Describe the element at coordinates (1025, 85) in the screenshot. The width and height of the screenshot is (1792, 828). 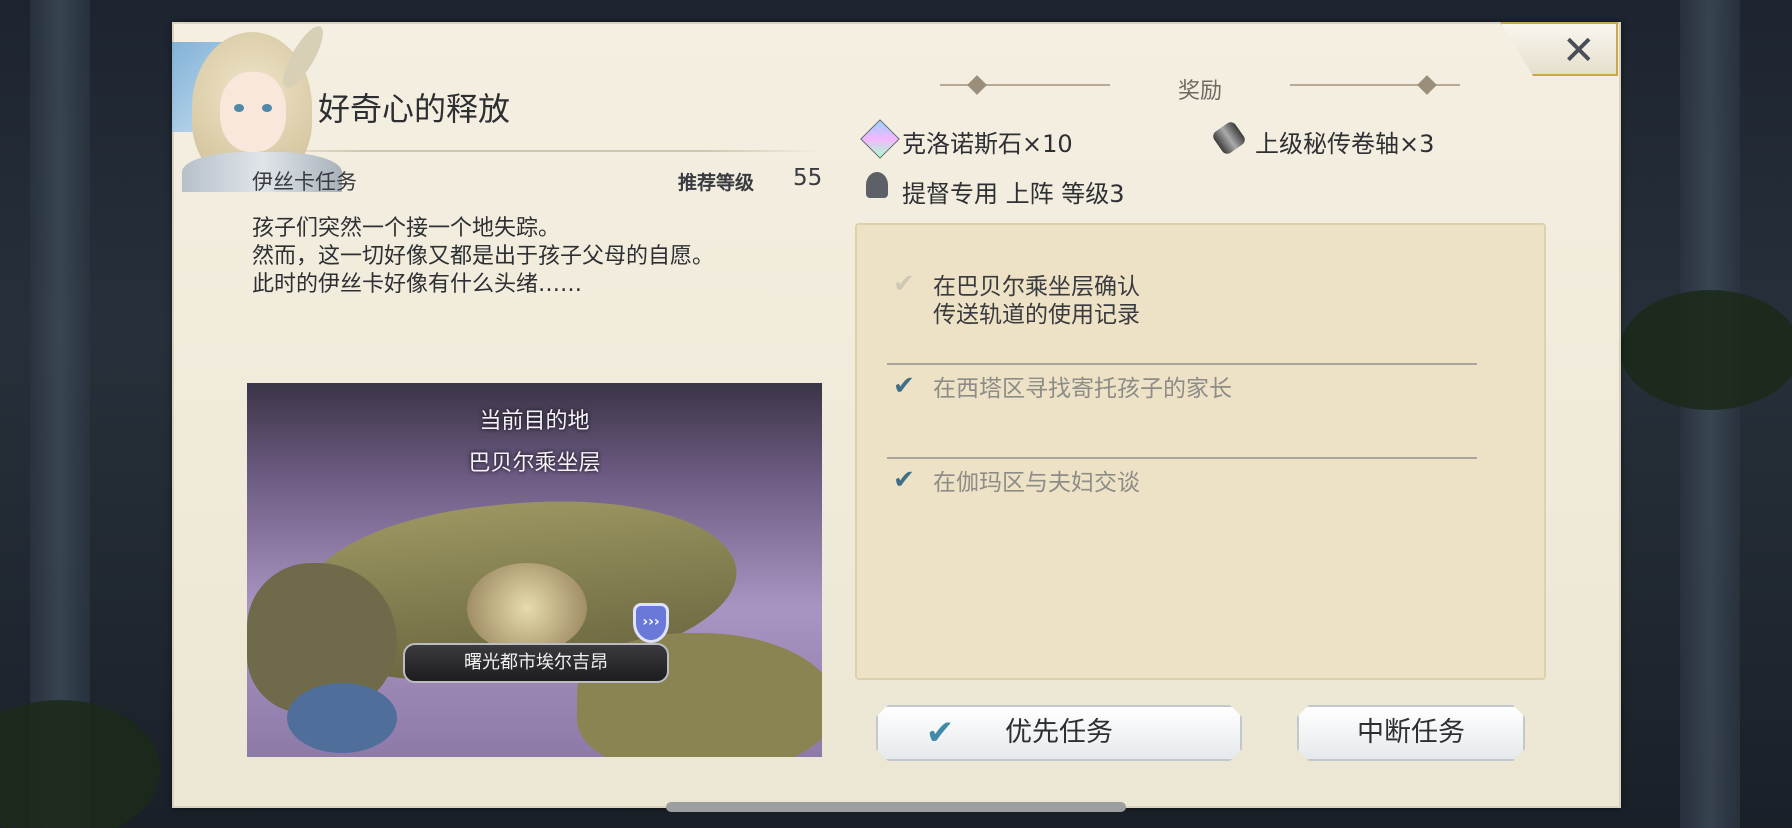
I see `ornament-line` at that location.